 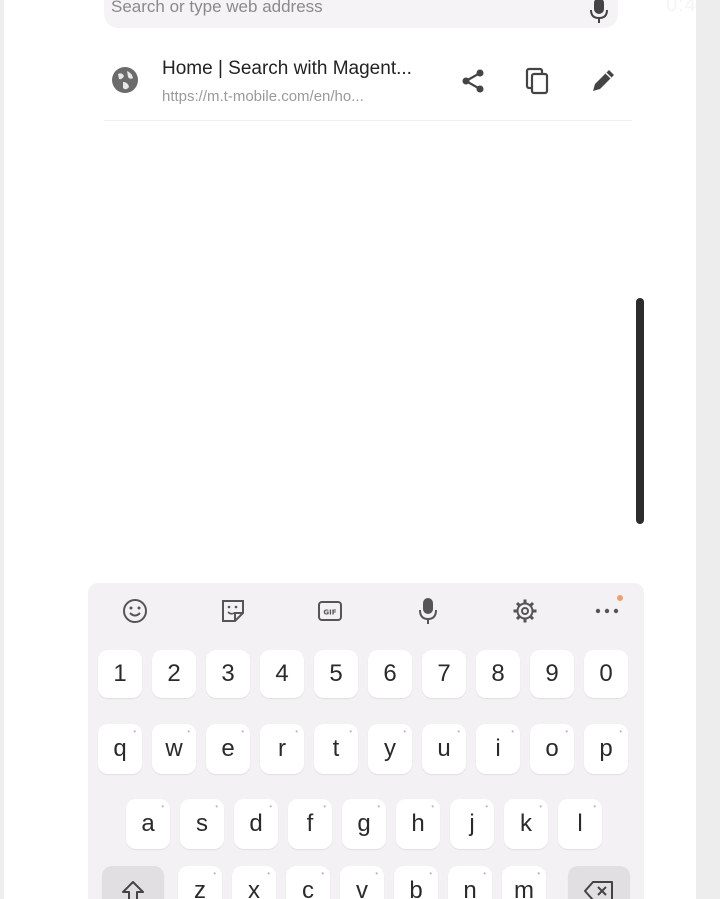 I want to click on key-5: 5, so click(x=336, y=674).